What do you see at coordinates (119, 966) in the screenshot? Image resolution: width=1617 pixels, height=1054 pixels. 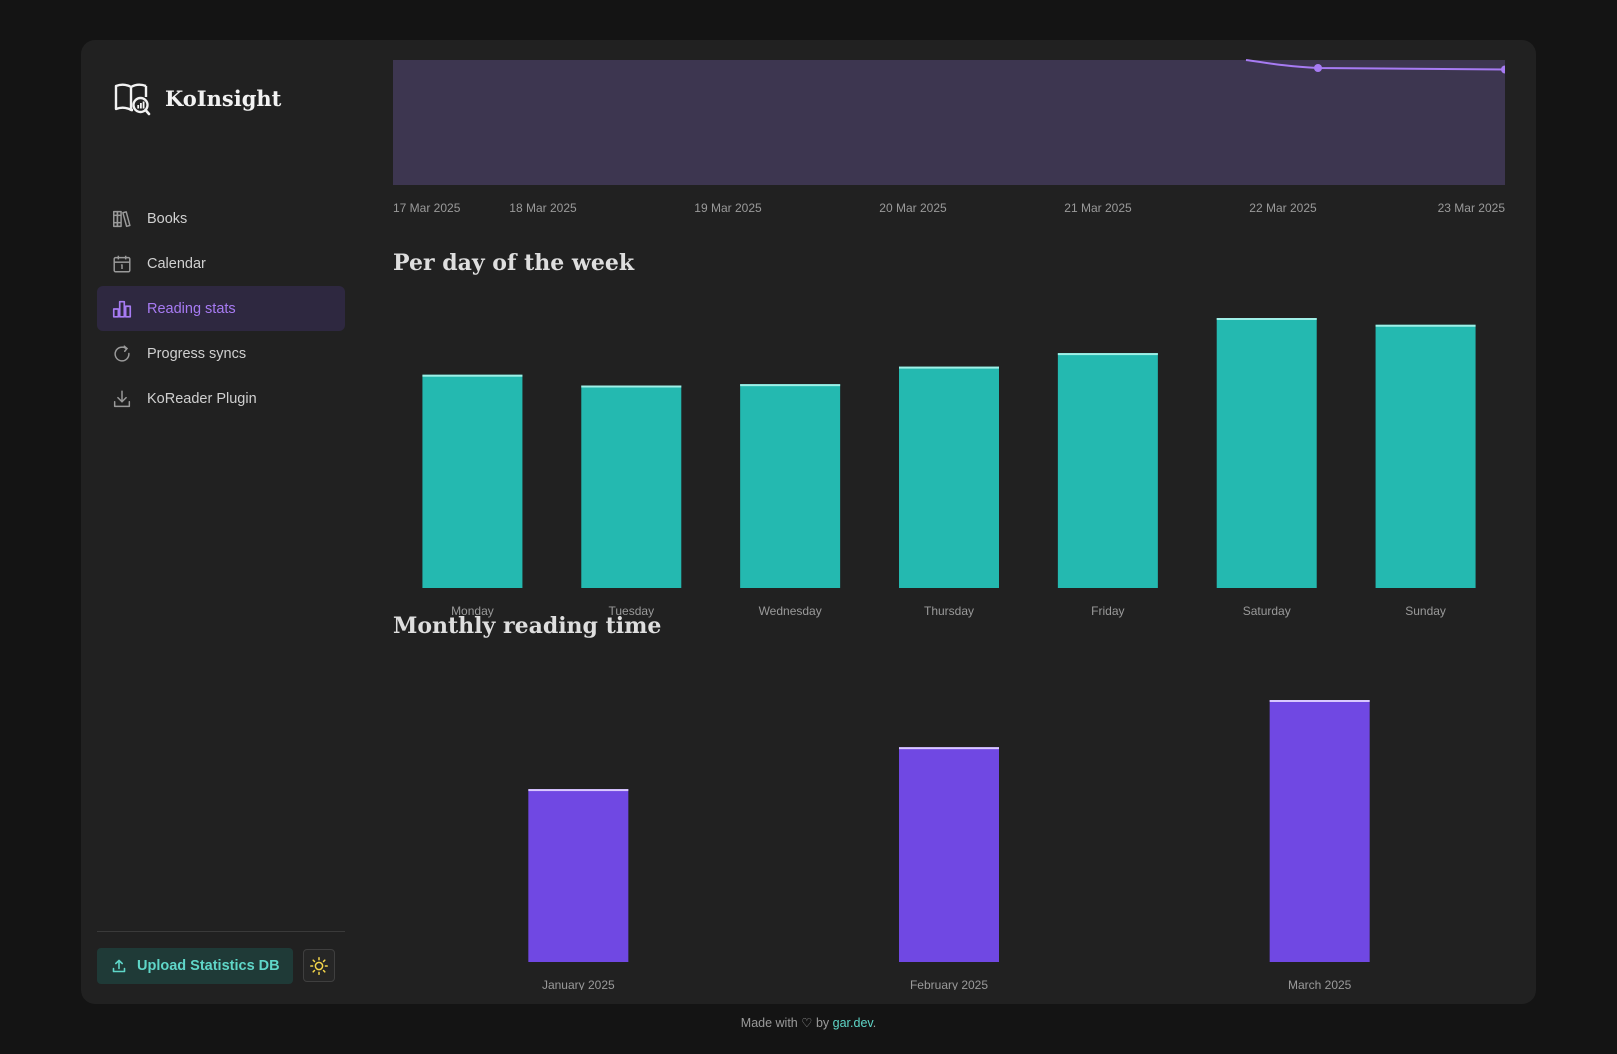 I see `upload-icon` at bounding box center [119, 966].